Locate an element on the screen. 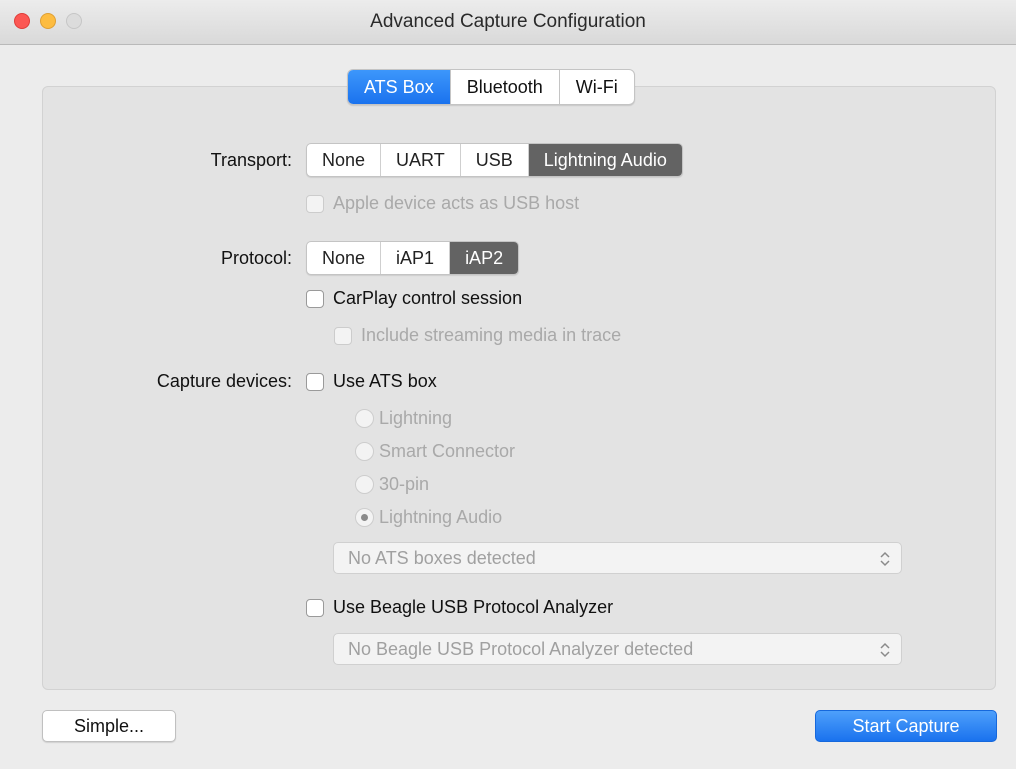  transport-option-usb: USB is located at coordinates (495, 160).